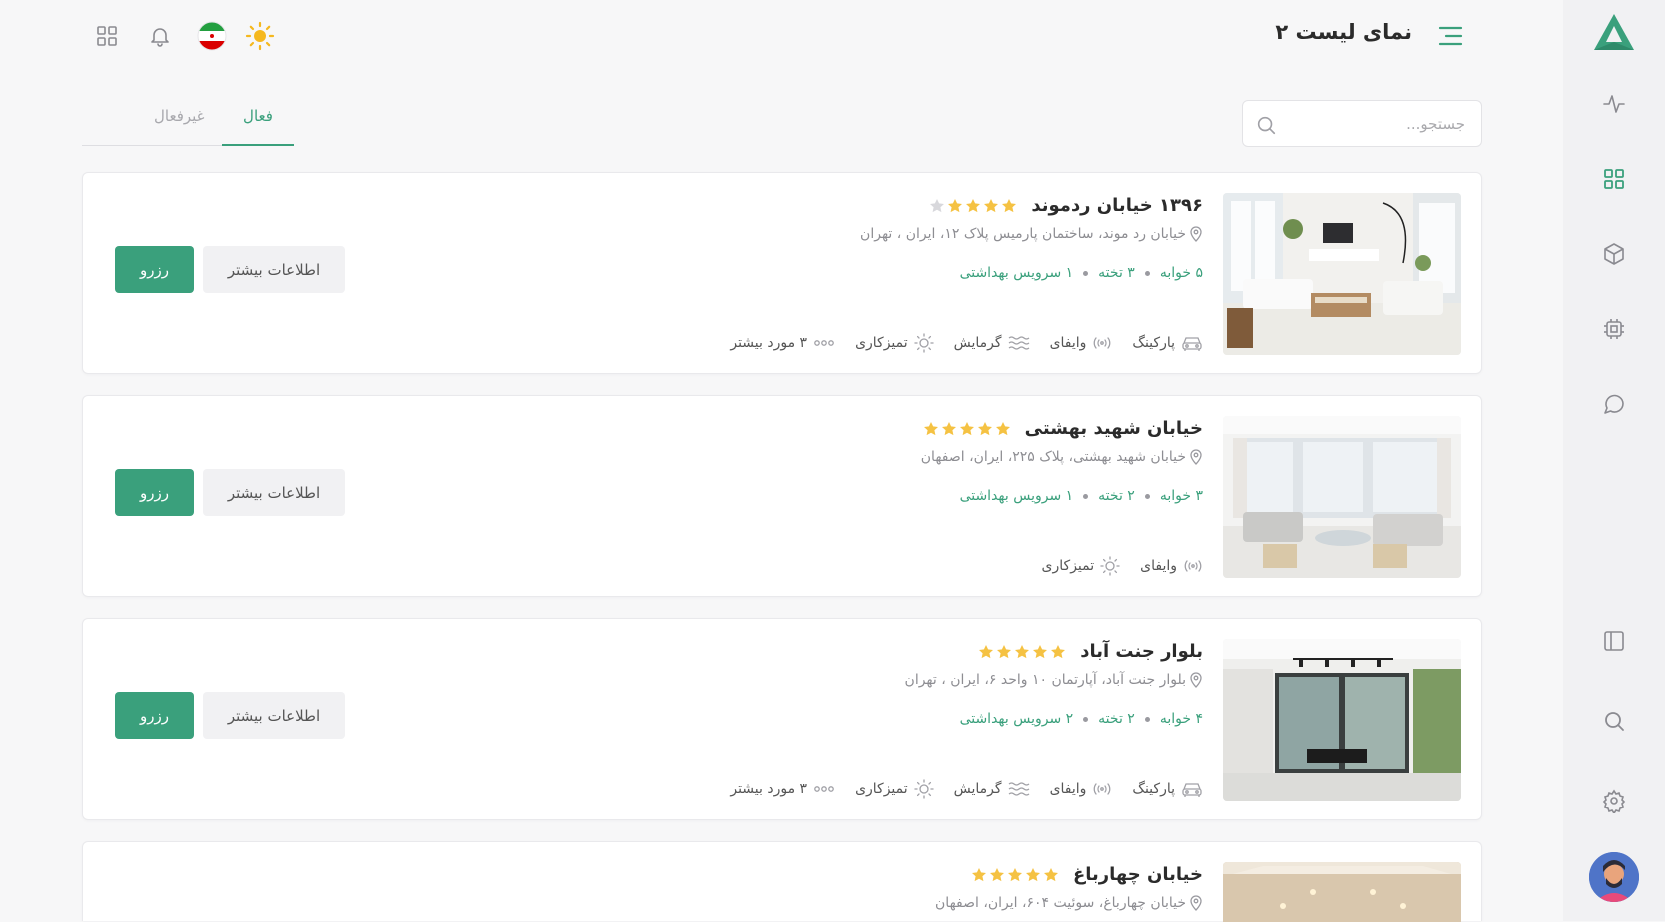 The height and width of the screenshot is (922, 1665). I want to click on listing-specs: ۵ خوابه ۳ تخته ۱ سرویس بهداشتی, so click(1081, 273).